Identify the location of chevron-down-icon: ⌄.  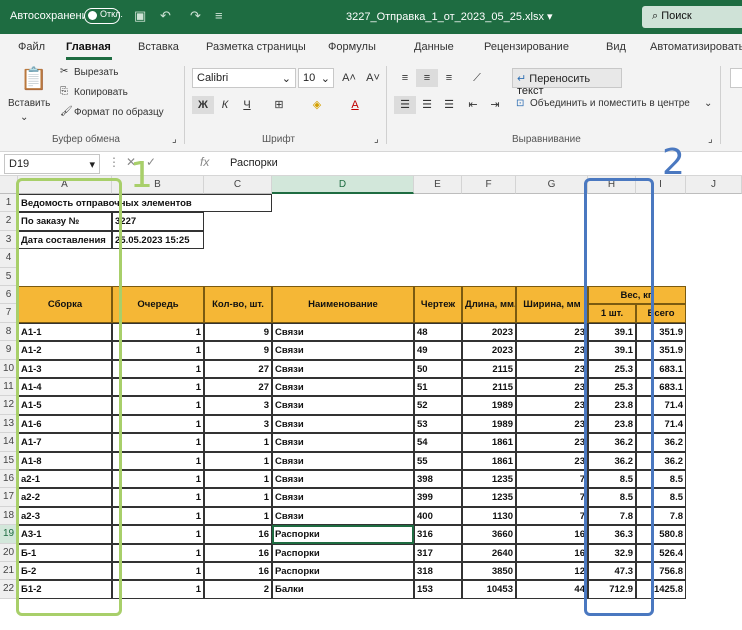
(708, 103).